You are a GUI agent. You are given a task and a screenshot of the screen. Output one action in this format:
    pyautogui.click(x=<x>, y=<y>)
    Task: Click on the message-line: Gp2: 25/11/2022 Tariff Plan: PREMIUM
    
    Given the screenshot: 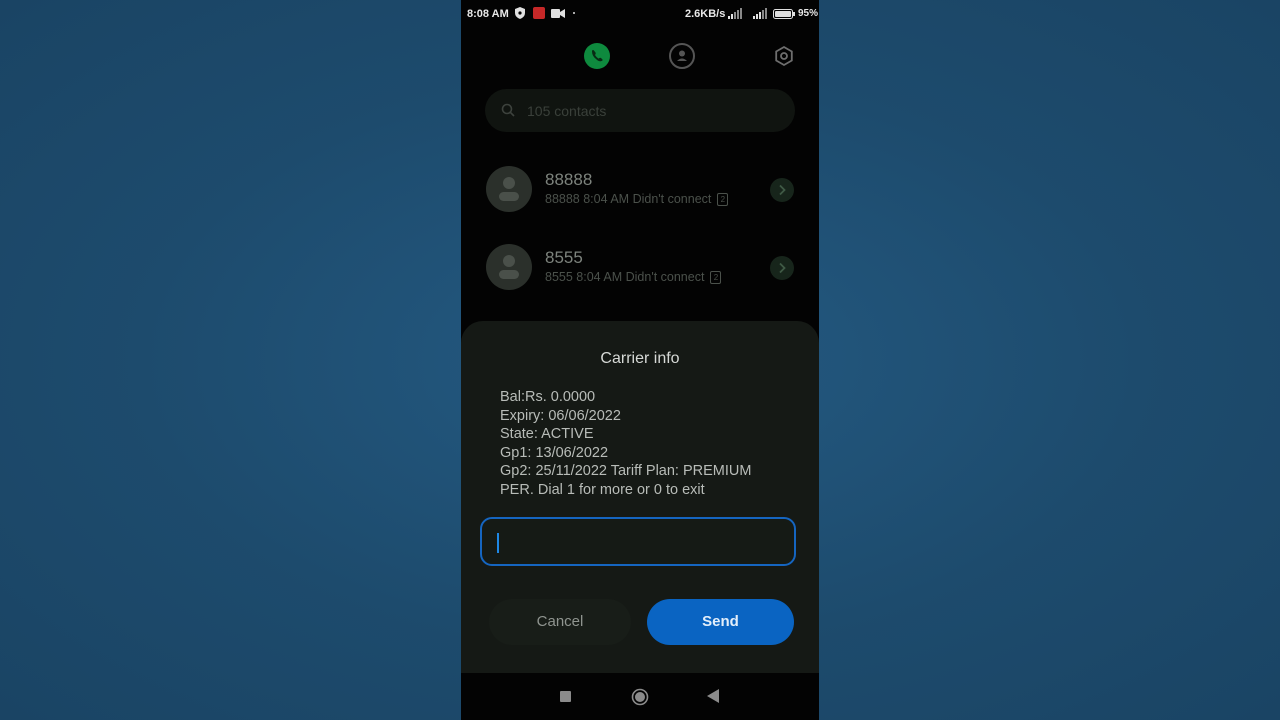 What is the action you would take?
    pyautogui.click(x=626, y=471)
    